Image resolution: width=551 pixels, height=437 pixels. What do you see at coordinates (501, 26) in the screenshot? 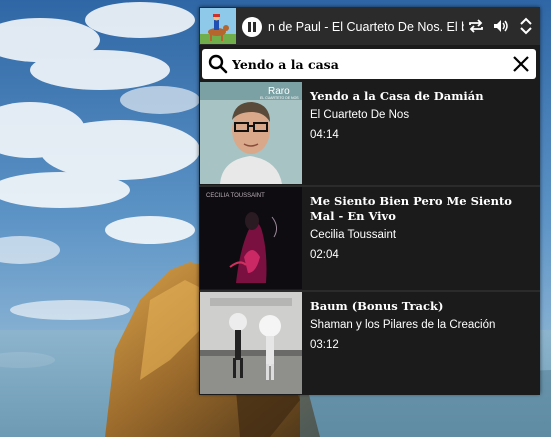
I see `volume-icon` at bounding box center [501, 26].